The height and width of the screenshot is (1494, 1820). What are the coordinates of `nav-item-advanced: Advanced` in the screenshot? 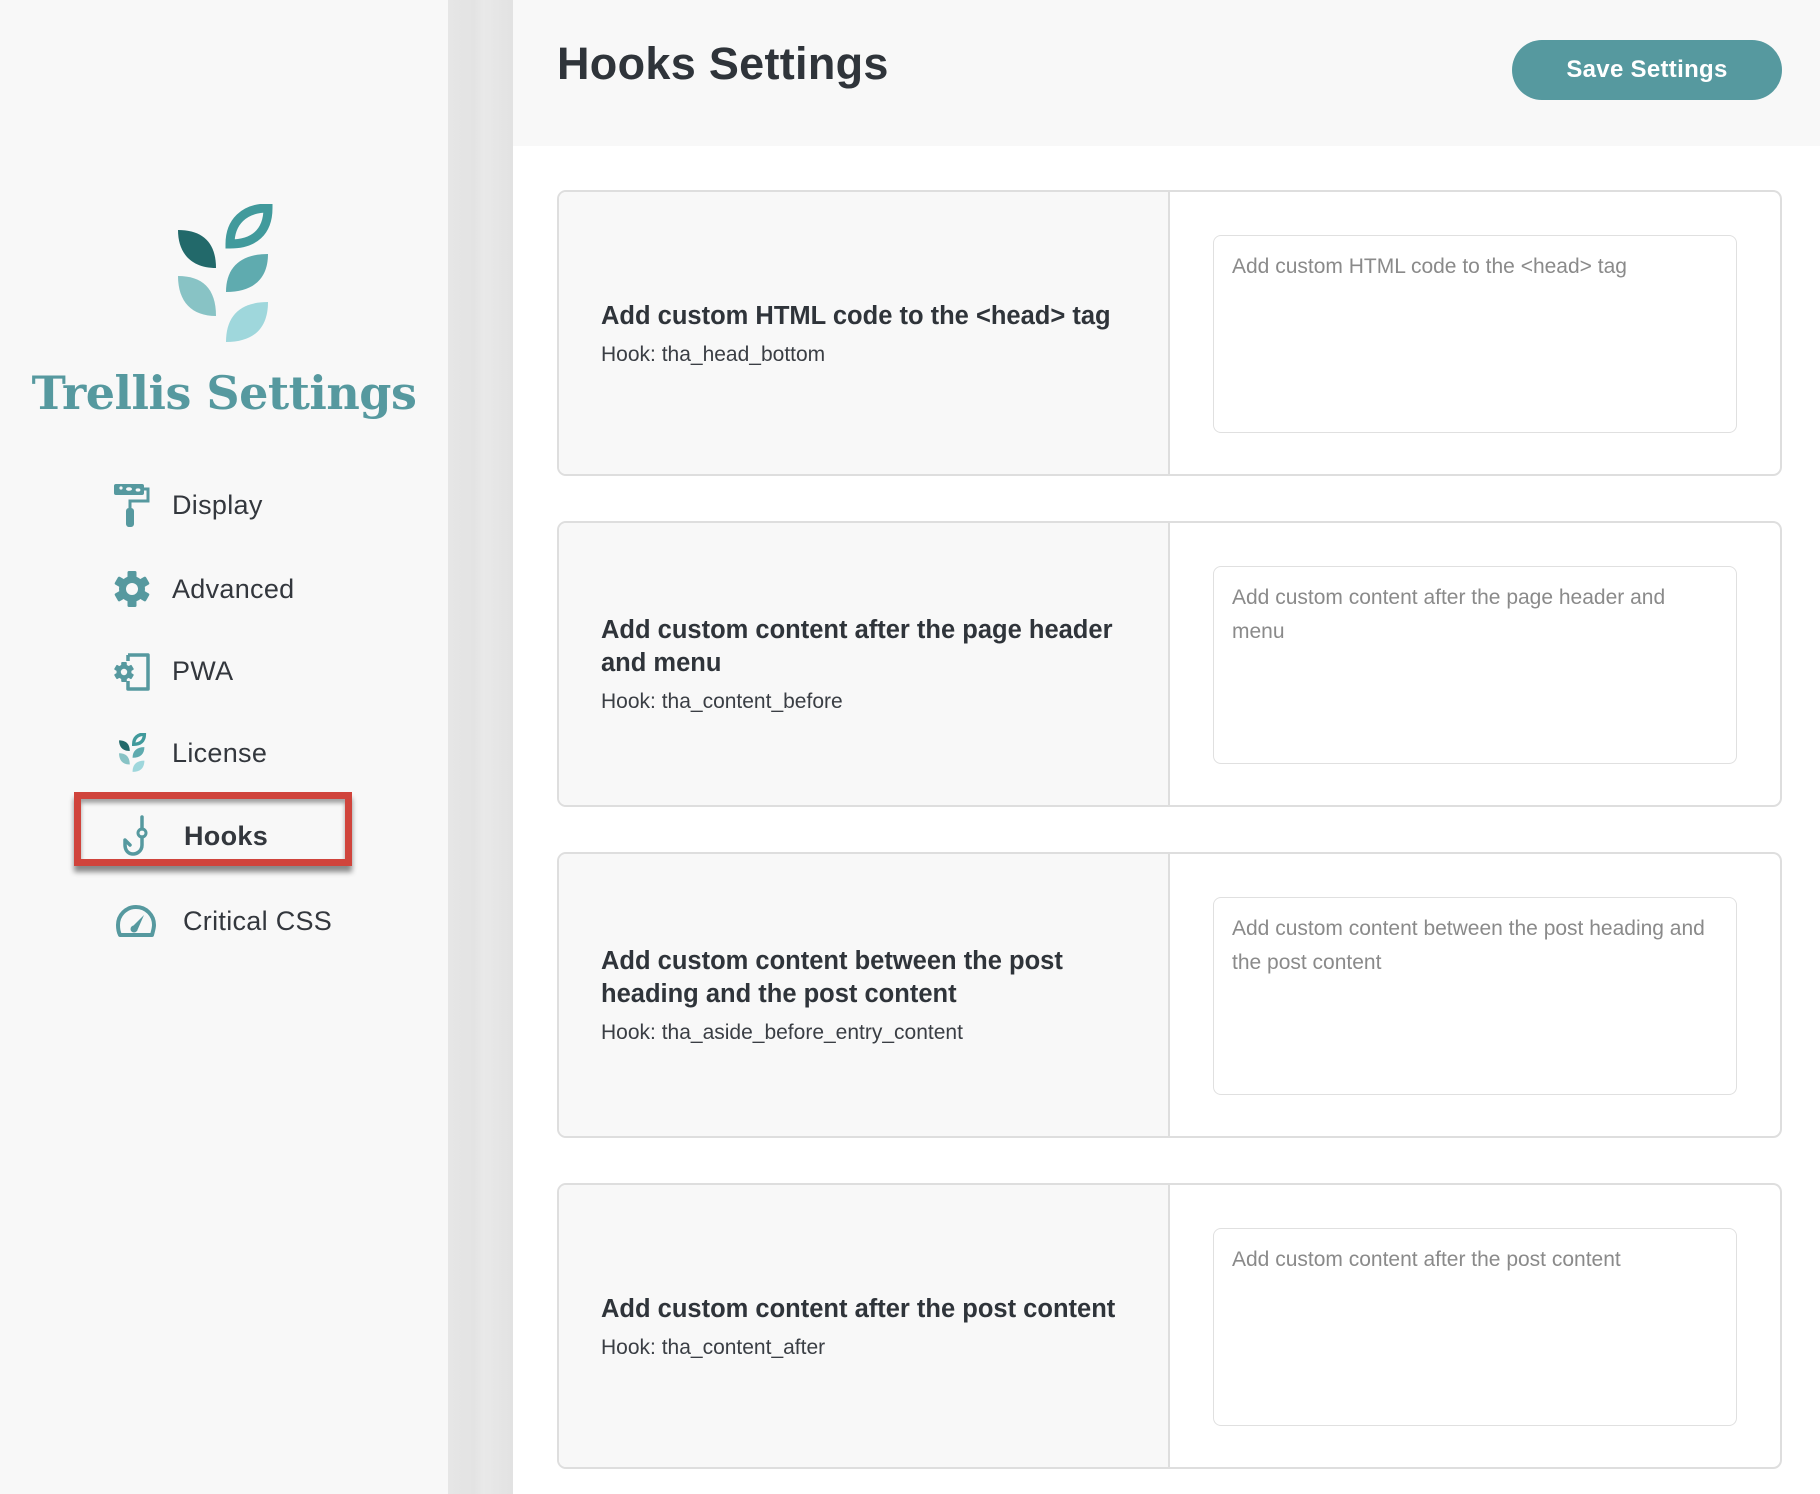 It's located at (202, 589).